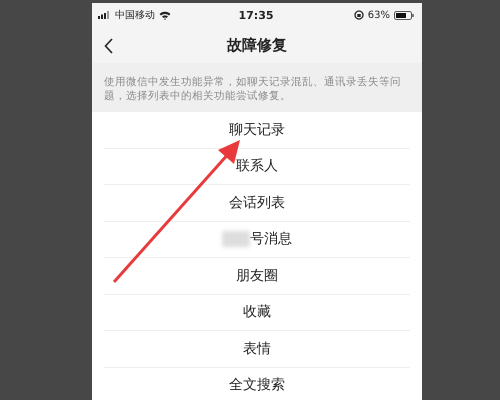  Describe the element at coordinates (135, 15) in the screenshot. I see `carrier-label: 中国移动` at that location.